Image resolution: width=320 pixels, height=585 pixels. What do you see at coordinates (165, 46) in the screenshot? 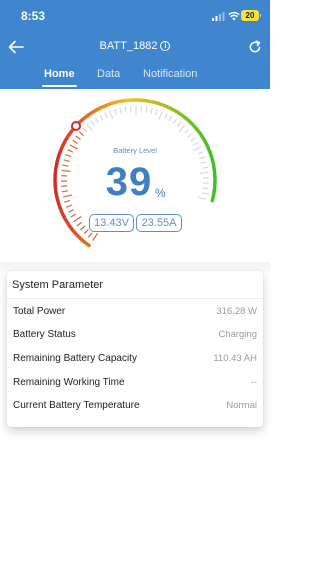
I see `info-icon: i` at bounding box center [165, 46].